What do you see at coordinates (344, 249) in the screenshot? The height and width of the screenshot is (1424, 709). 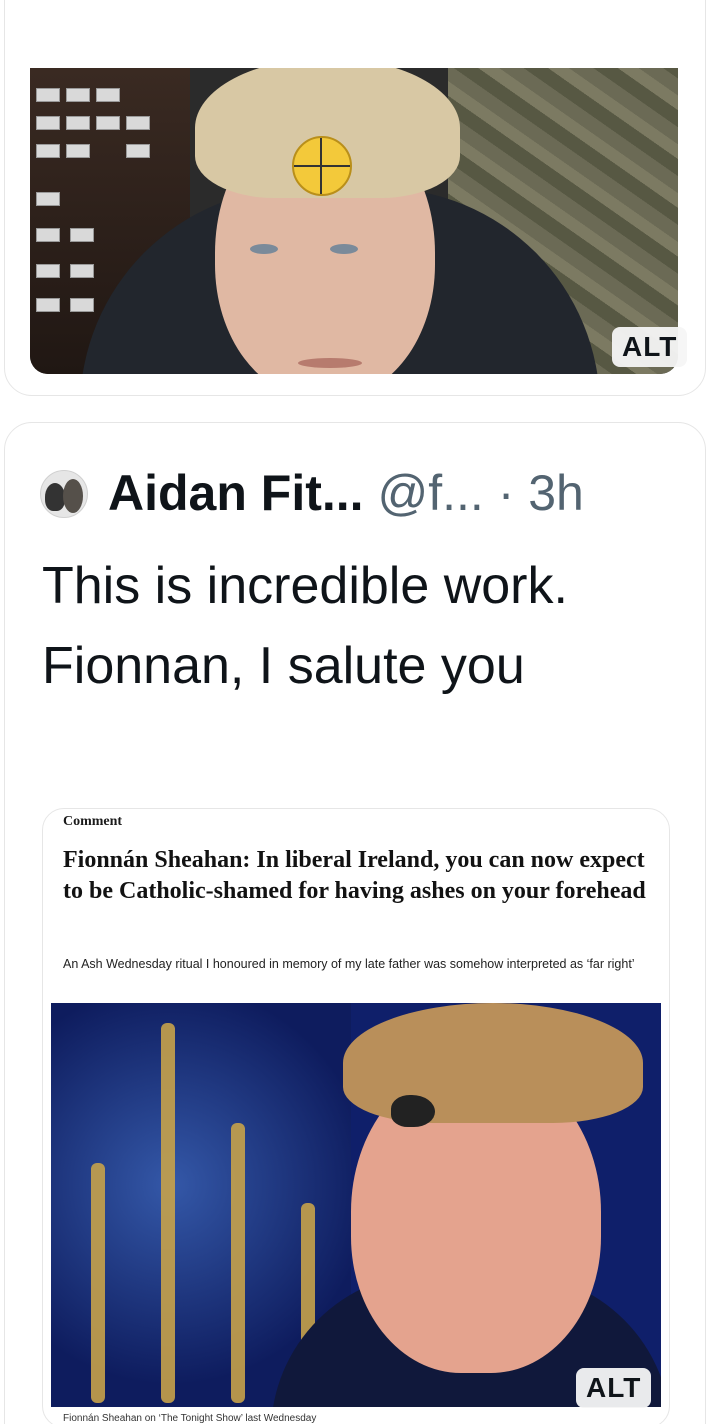 I see `right-eye` at bounding box center [344, 249].